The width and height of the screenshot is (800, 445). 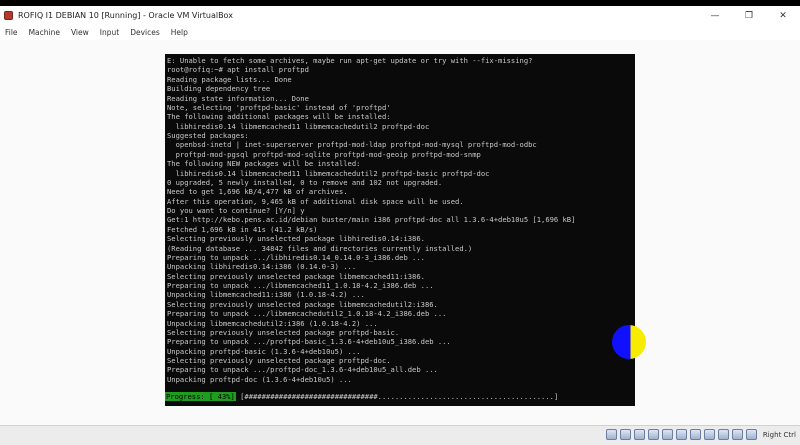 I want to click on mouse-pointer-highlight-icon, so click(x=629, y=342).